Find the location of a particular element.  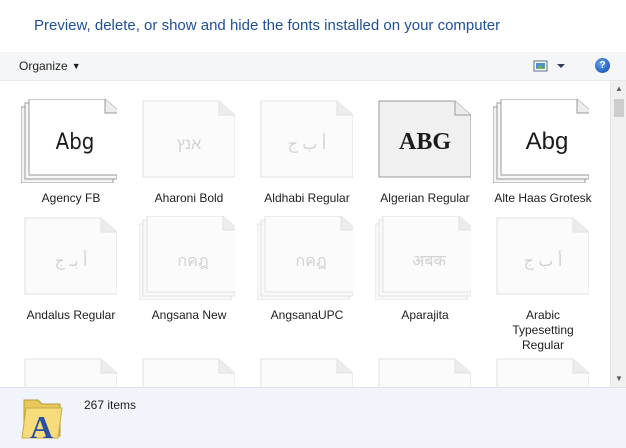

font-name-label: Algerian Regular is located at coordinates (425, 198).